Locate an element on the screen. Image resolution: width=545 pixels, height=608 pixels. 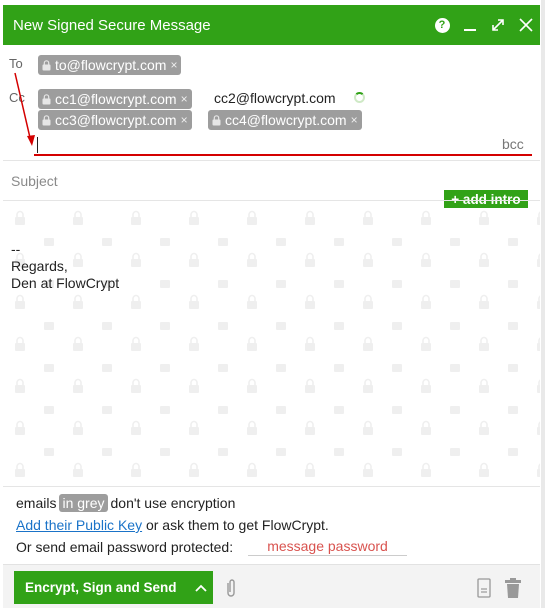
password-notice: Or send email password protected: is located at coordinates (125, 547).